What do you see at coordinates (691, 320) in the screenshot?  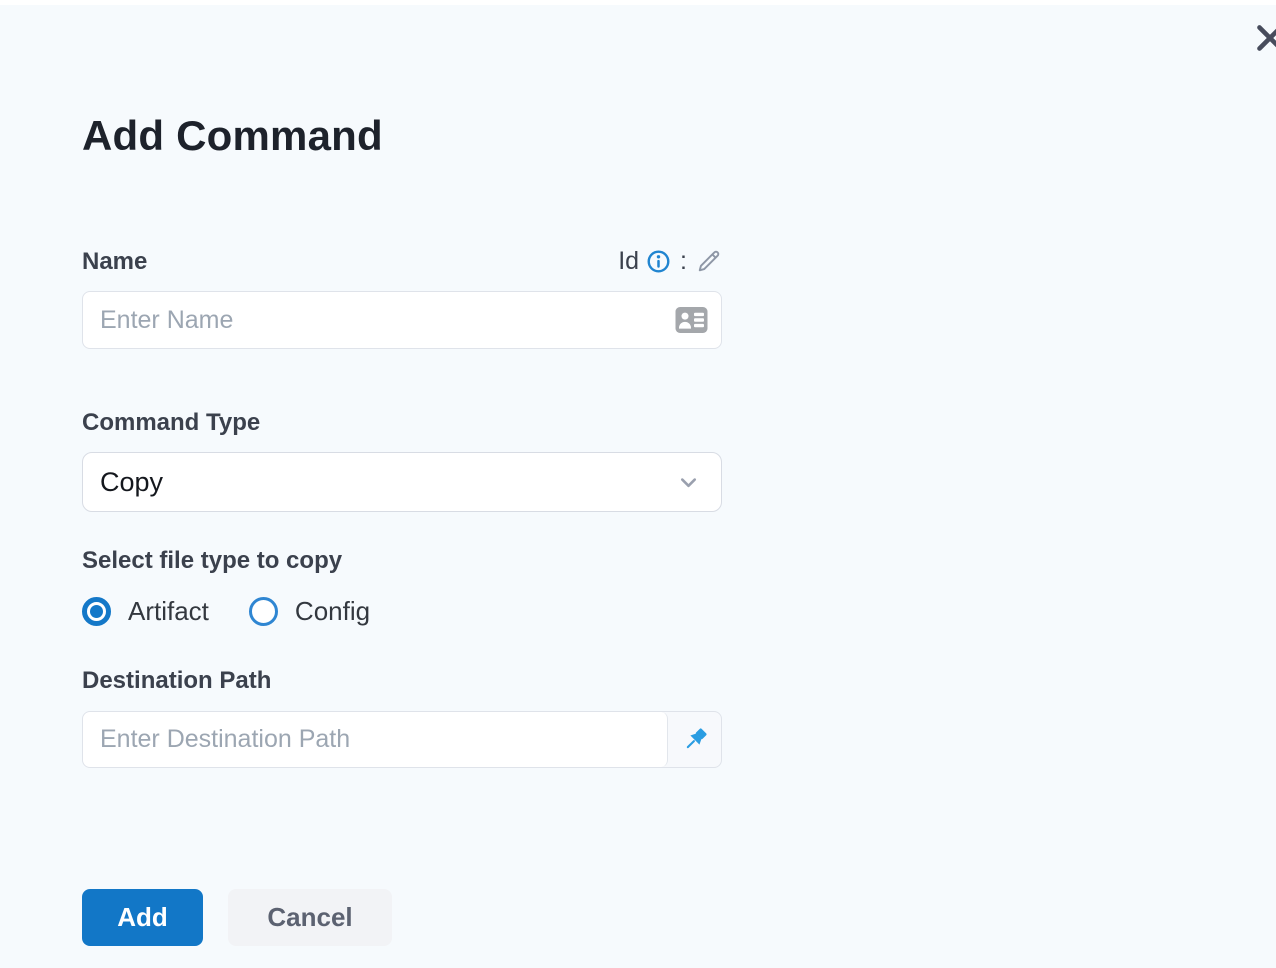 I see `contact-card-icon` at bounding box center [691, 320].